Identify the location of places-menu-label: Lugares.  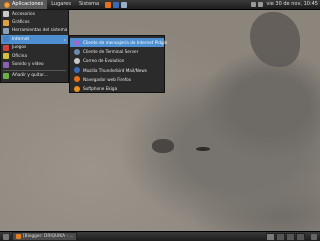
(61, 4).